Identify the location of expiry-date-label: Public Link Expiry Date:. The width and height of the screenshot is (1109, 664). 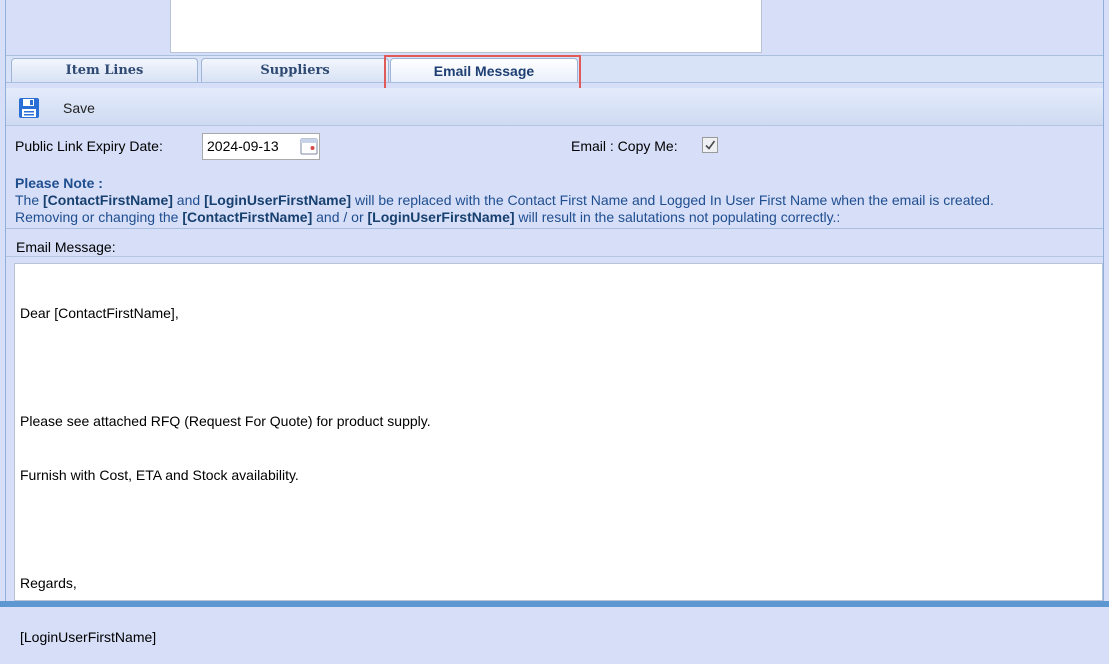
(89, 146).